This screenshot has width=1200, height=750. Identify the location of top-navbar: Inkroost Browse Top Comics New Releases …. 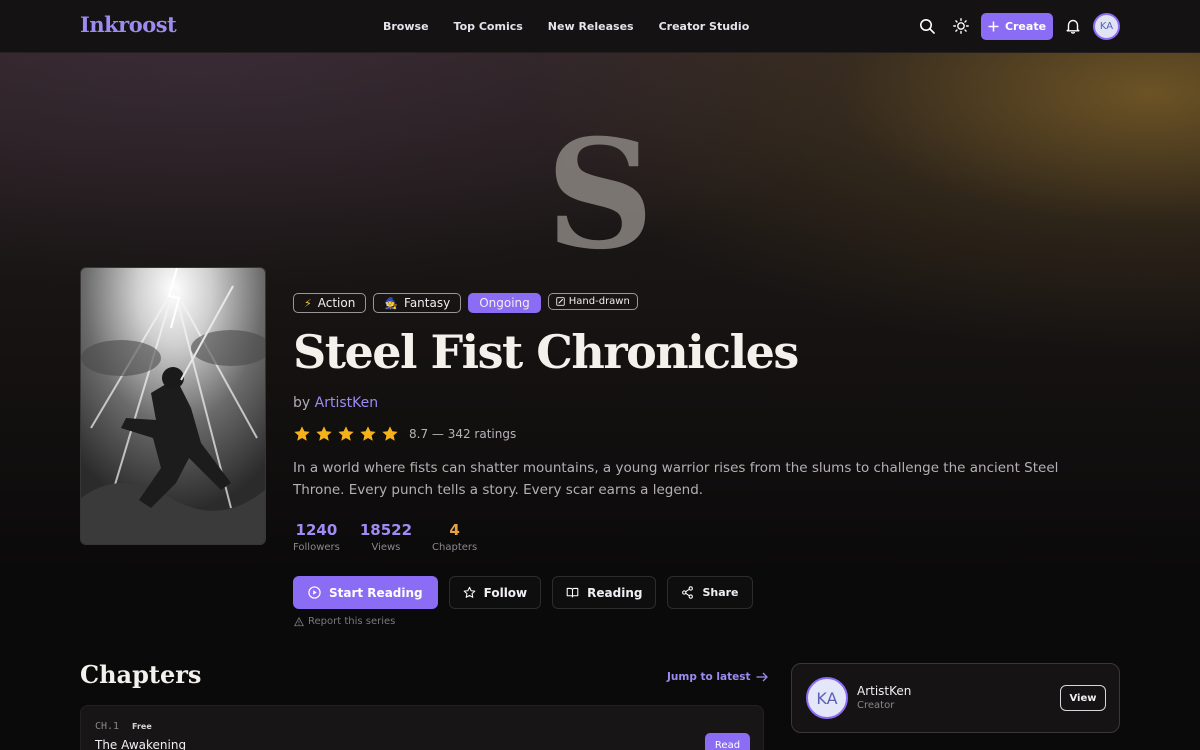
(600, 26).